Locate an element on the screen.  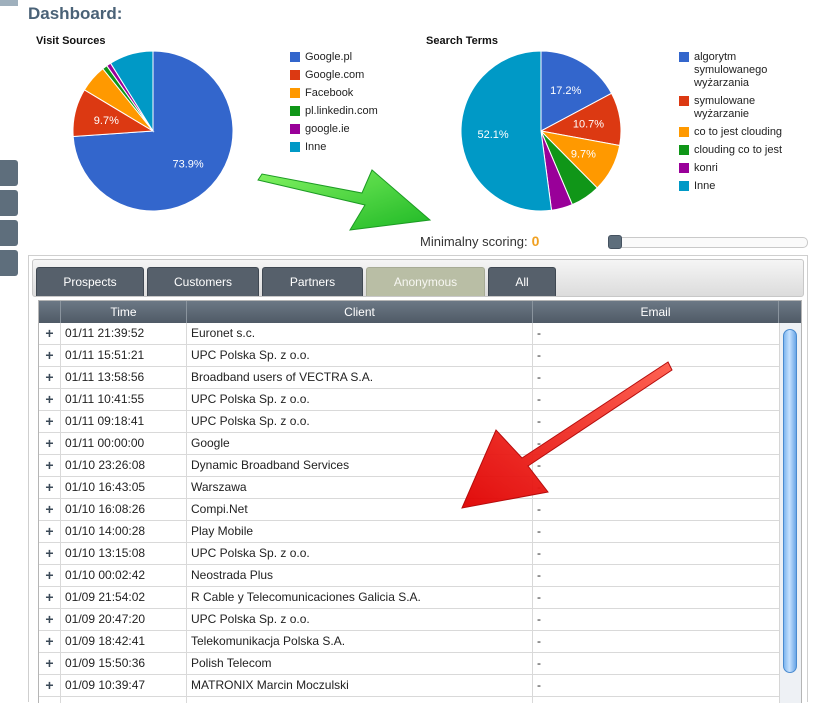
table-row: +01/11 09:18:41 UPC Polska Sp. z o.o. - is located at coordinates (409, 422).